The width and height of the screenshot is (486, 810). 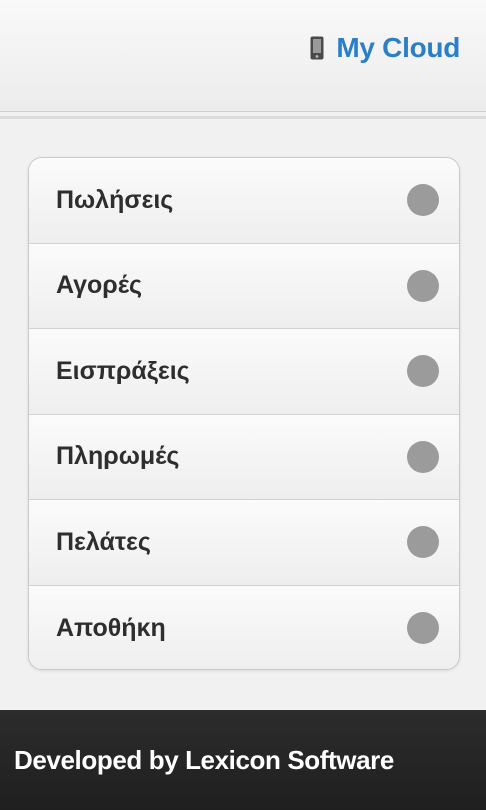 I want to click on menu-item-warehouse: Αποθήκη, so click(x=244, y=627).